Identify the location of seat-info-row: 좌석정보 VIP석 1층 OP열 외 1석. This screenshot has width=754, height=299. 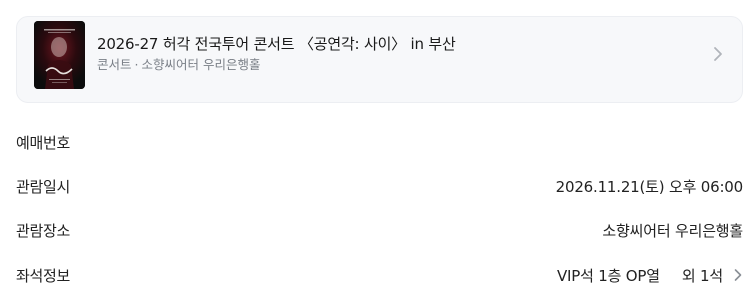
(379, 275).